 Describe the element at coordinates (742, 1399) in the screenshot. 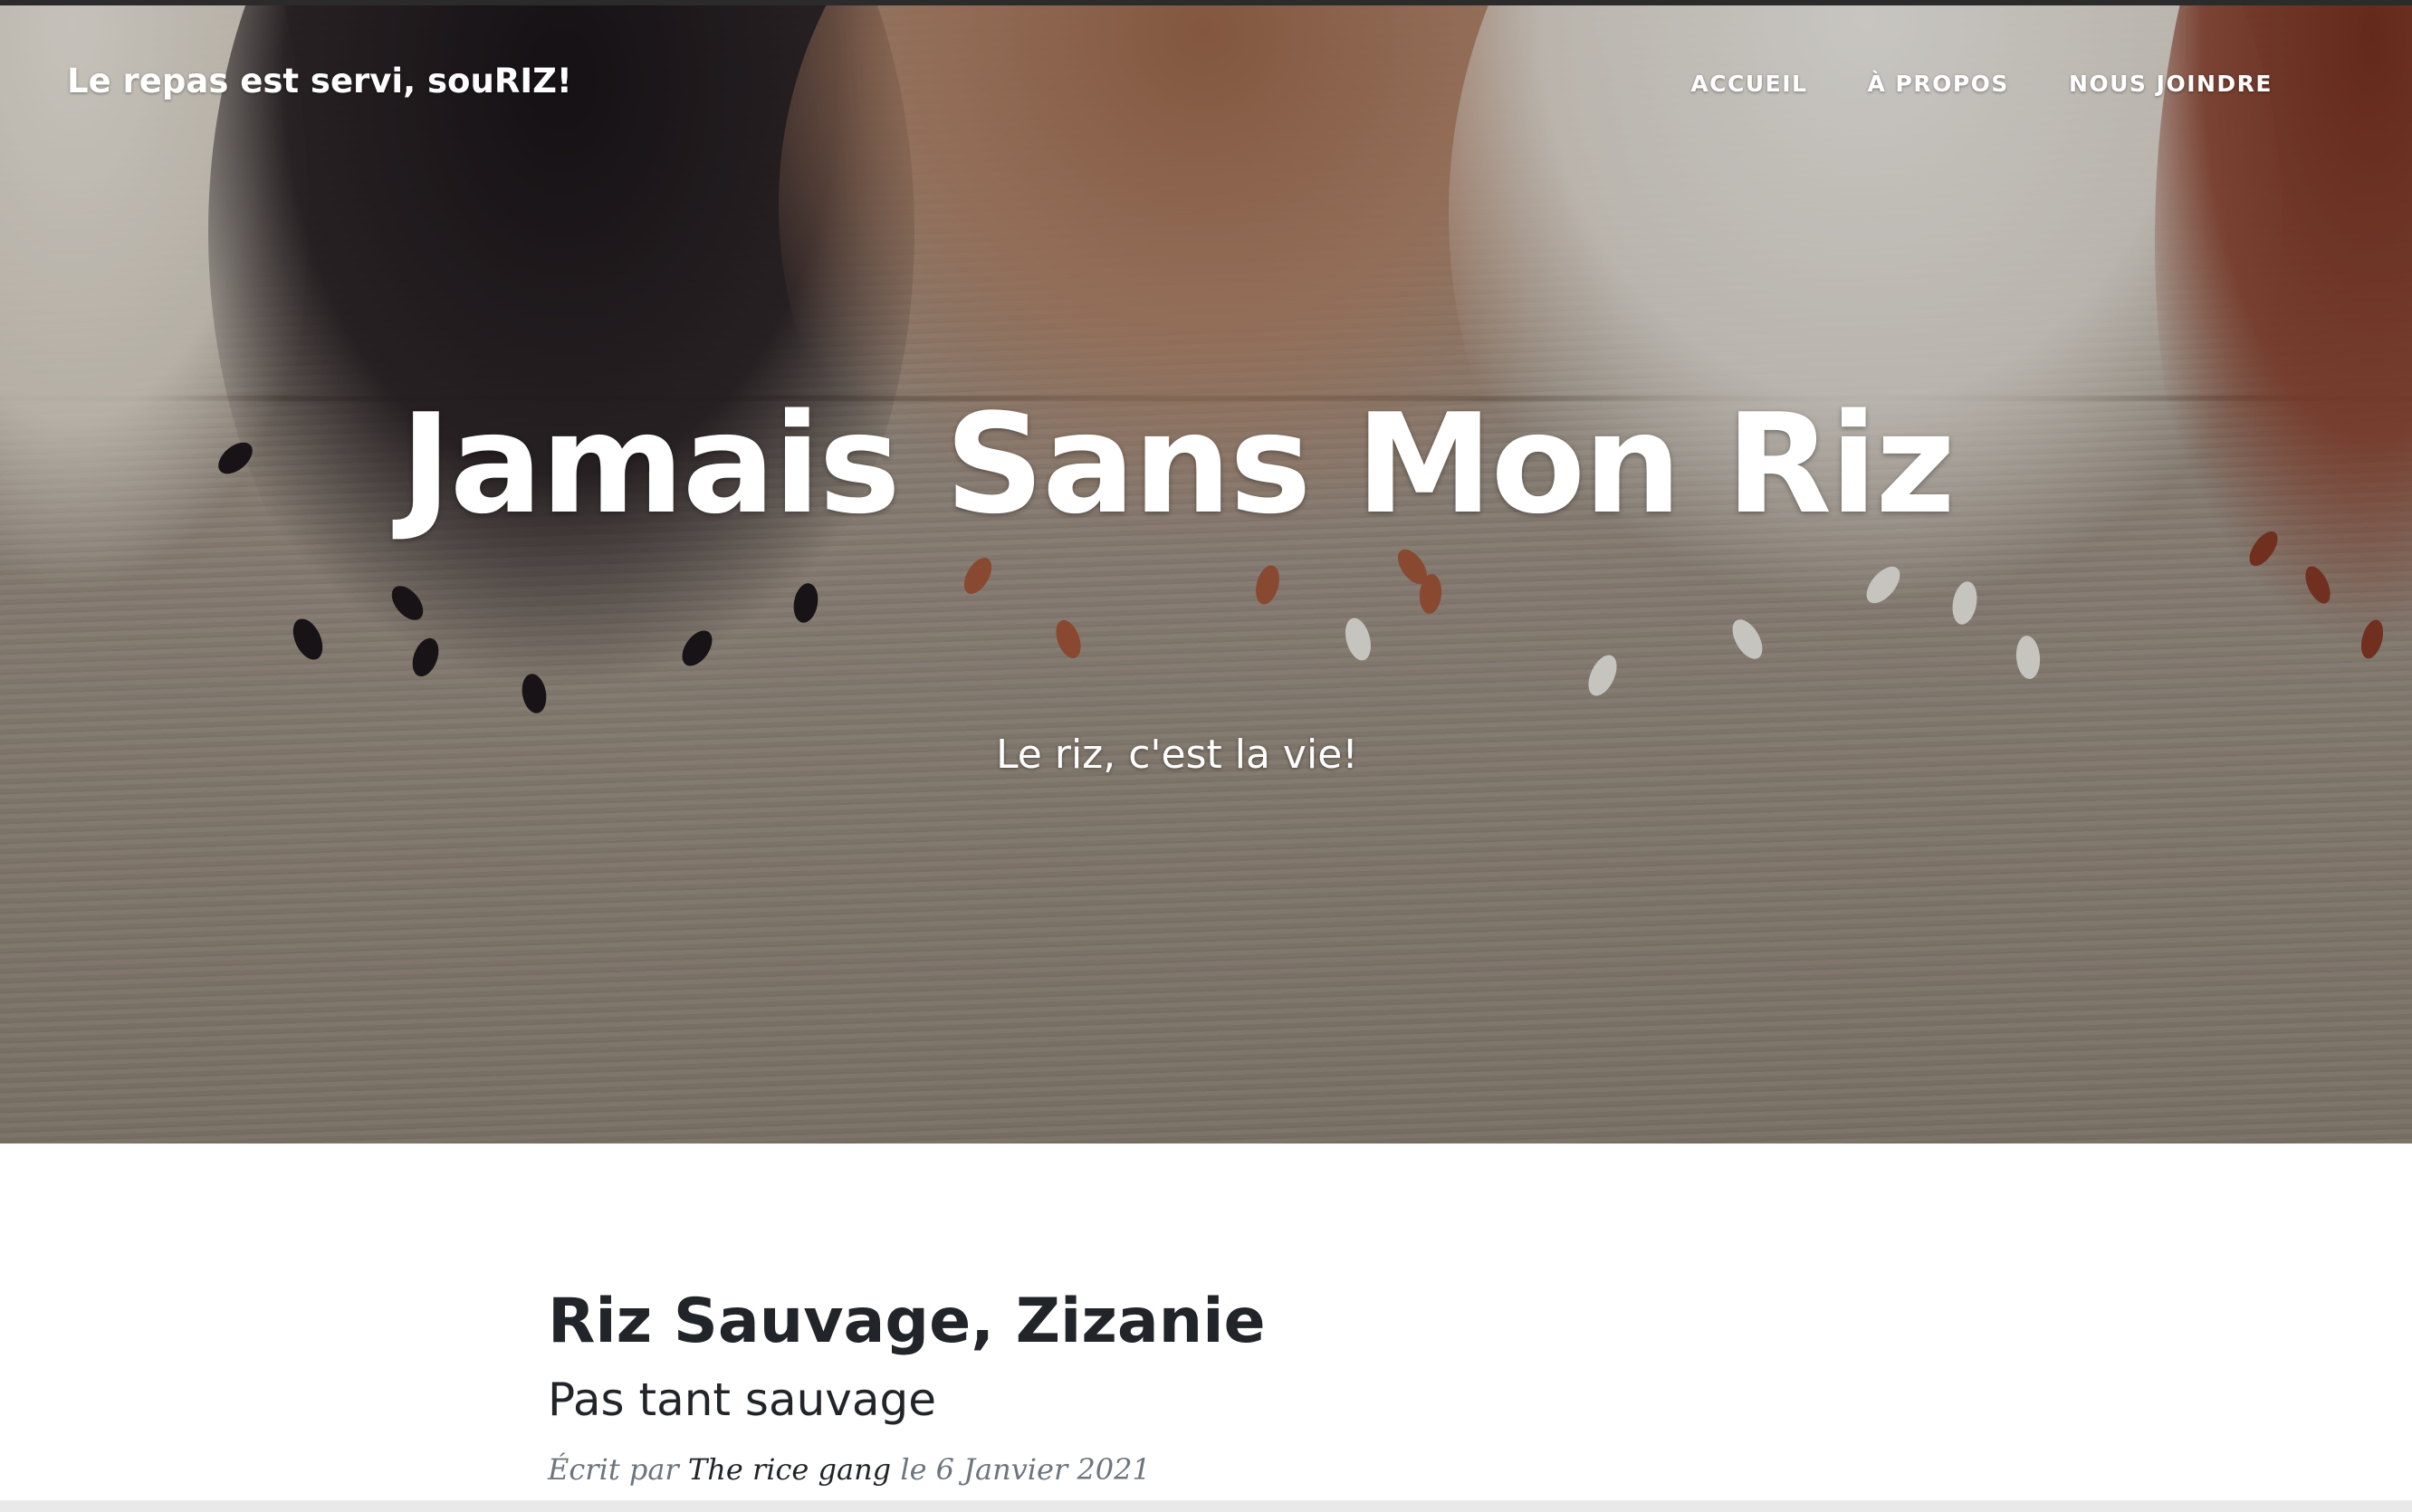

I see `post-subtitle: Pas tant sauvage` at that location.